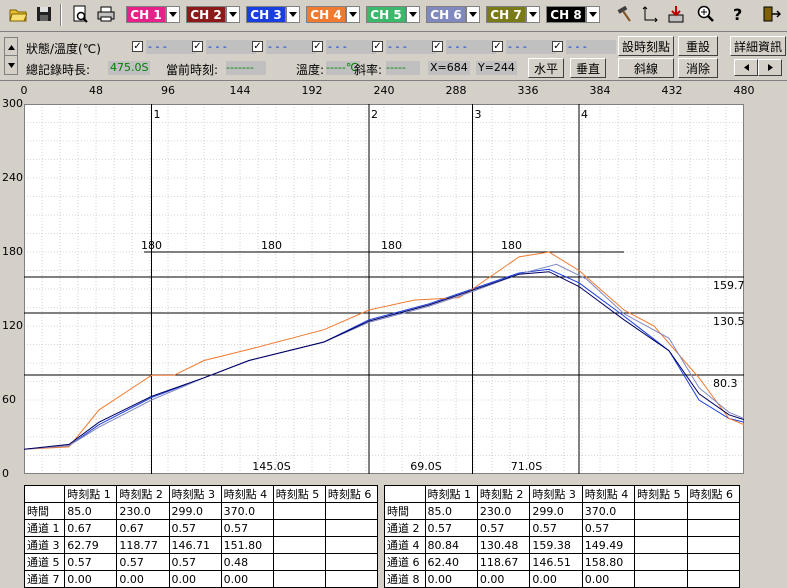  What do you see at coordinates (650, 14) in the screenshot?
I see `axes-icon` at bounding box center [650, 14].